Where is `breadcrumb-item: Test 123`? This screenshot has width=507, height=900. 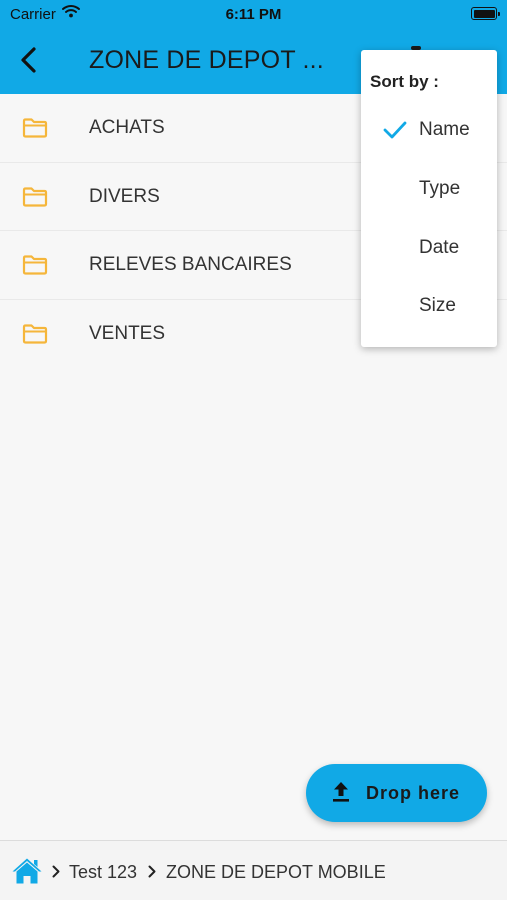
breadcrumb-item: Test 123 is located at coordinates (103, 872).